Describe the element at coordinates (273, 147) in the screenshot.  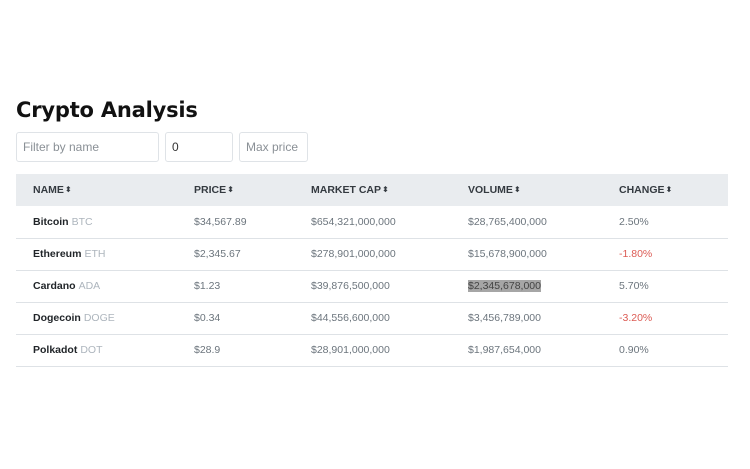
I see `max-price-input` at that location.